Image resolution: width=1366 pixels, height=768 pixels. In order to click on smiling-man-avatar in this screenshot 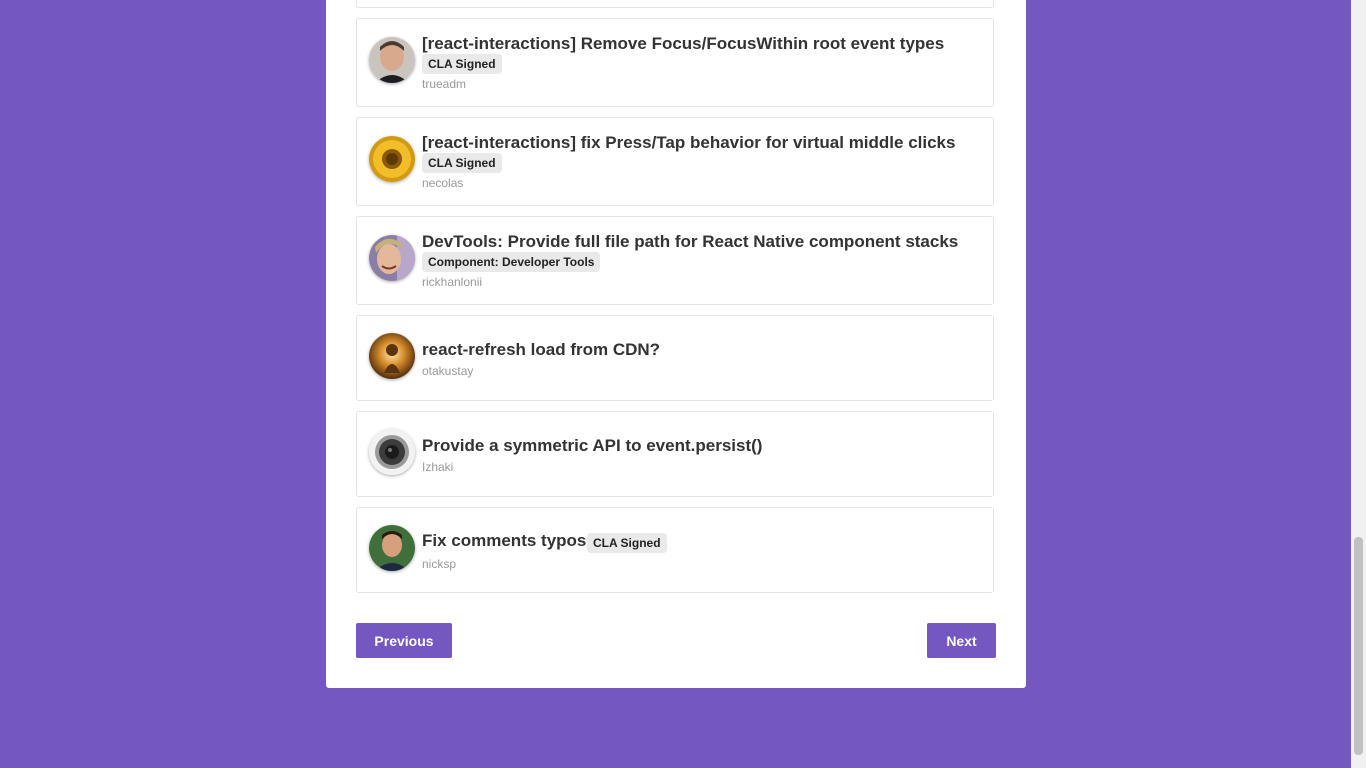, I will do `click(392, 258)`.